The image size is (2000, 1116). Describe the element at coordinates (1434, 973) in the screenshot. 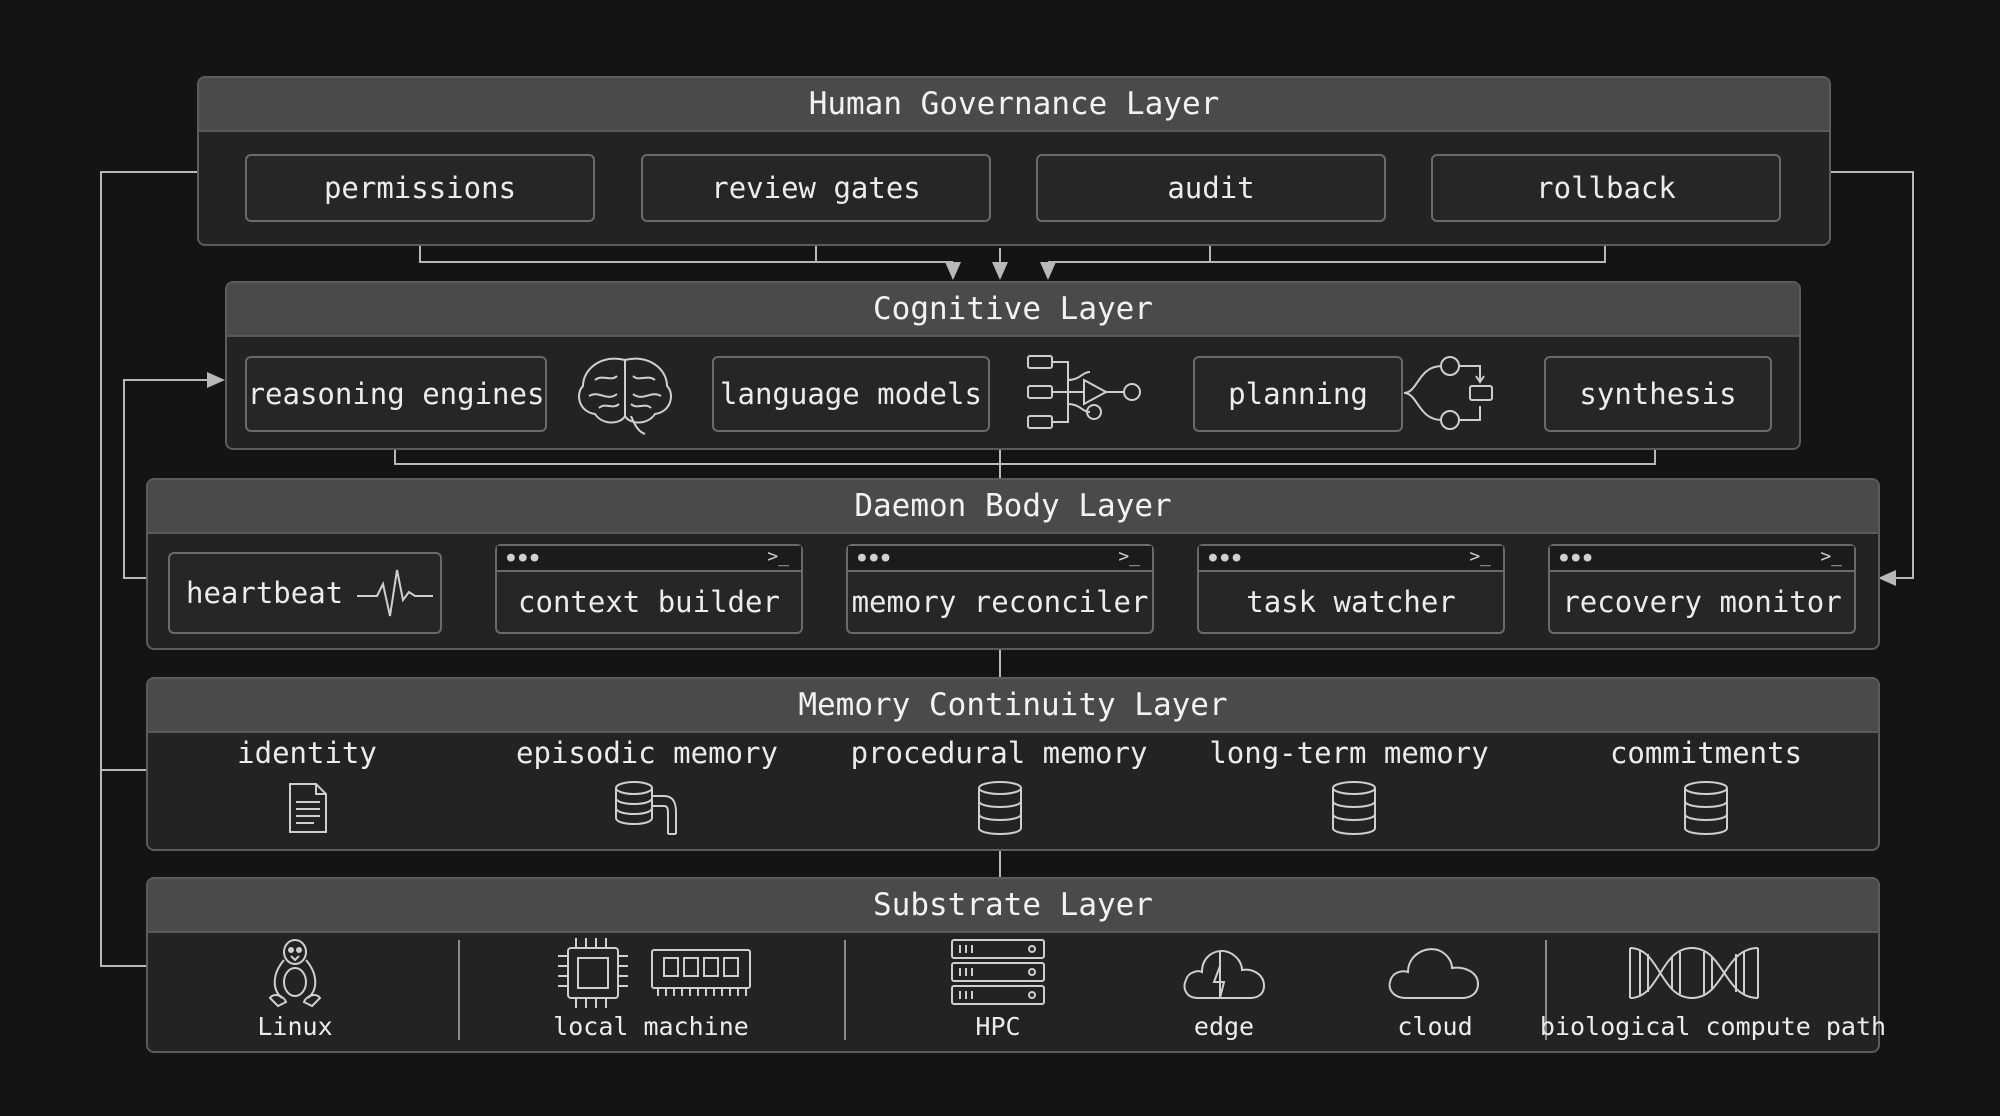

I see `cloud-icon` at that location.